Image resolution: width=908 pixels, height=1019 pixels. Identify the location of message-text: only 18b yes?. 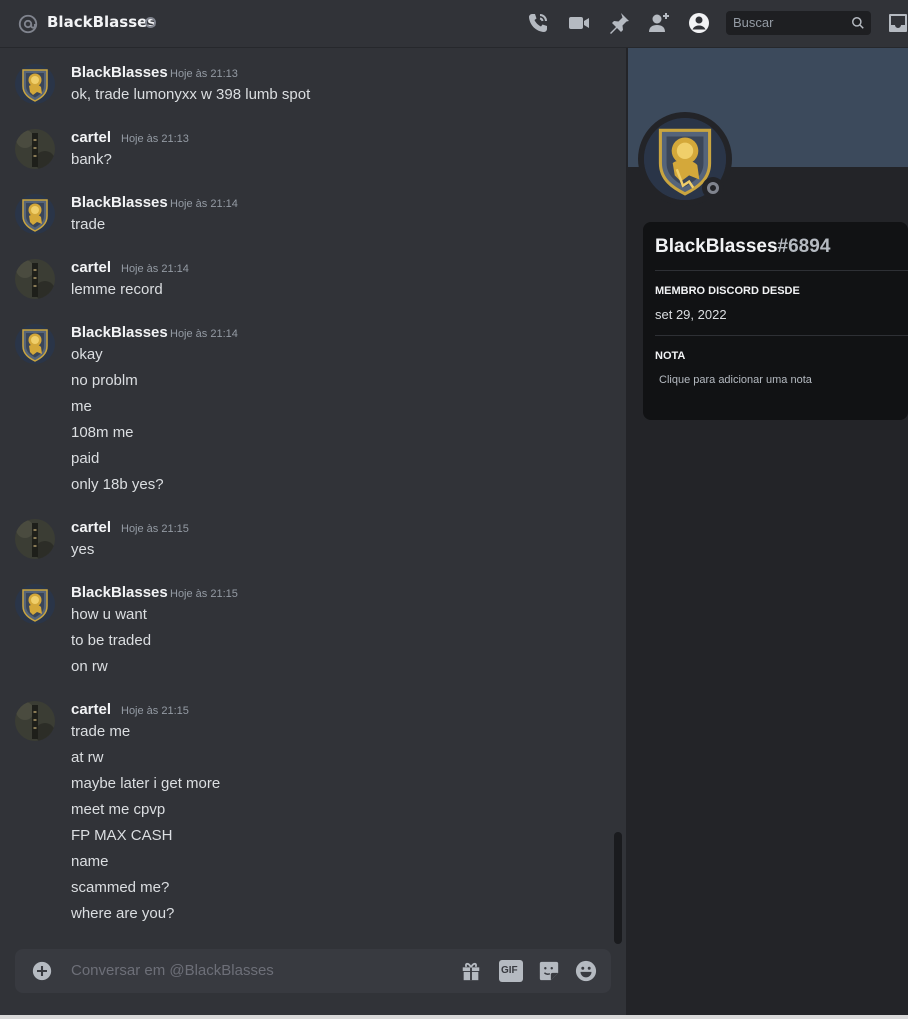
(117, 484).